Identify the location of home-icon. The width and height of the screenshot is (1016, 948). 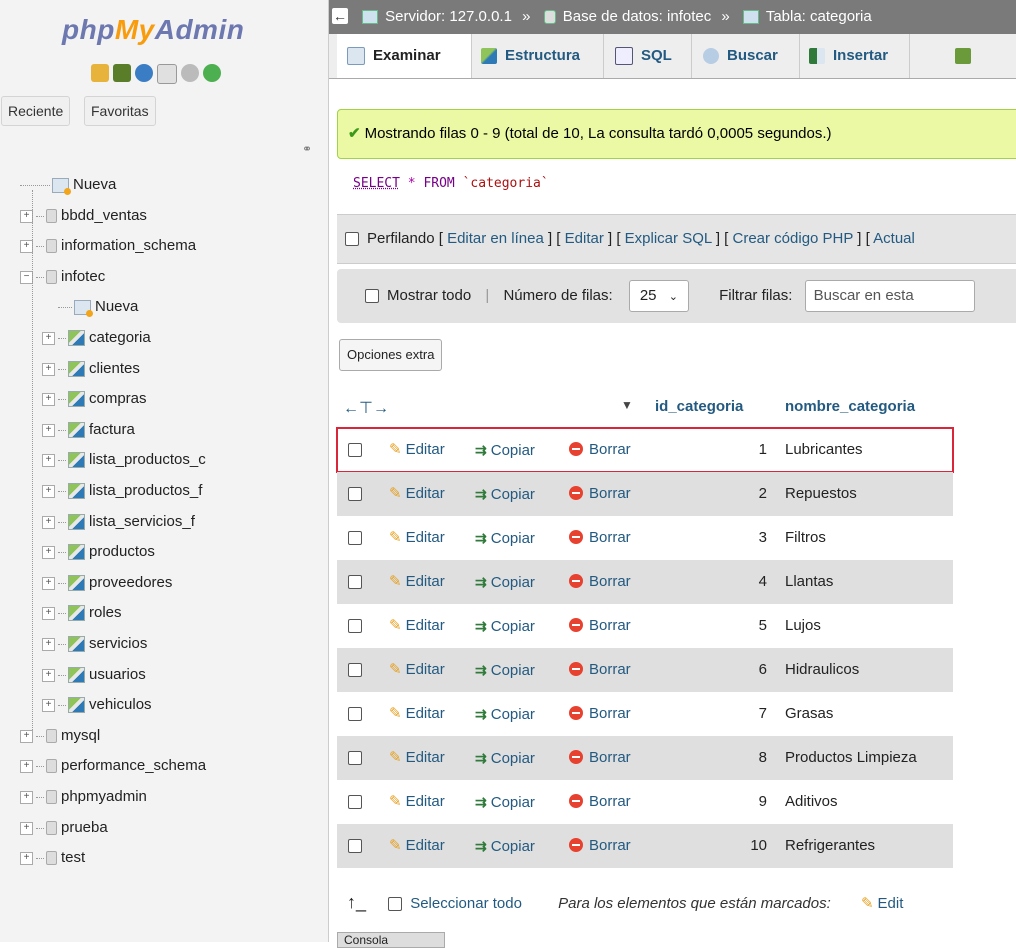
(100, 73).